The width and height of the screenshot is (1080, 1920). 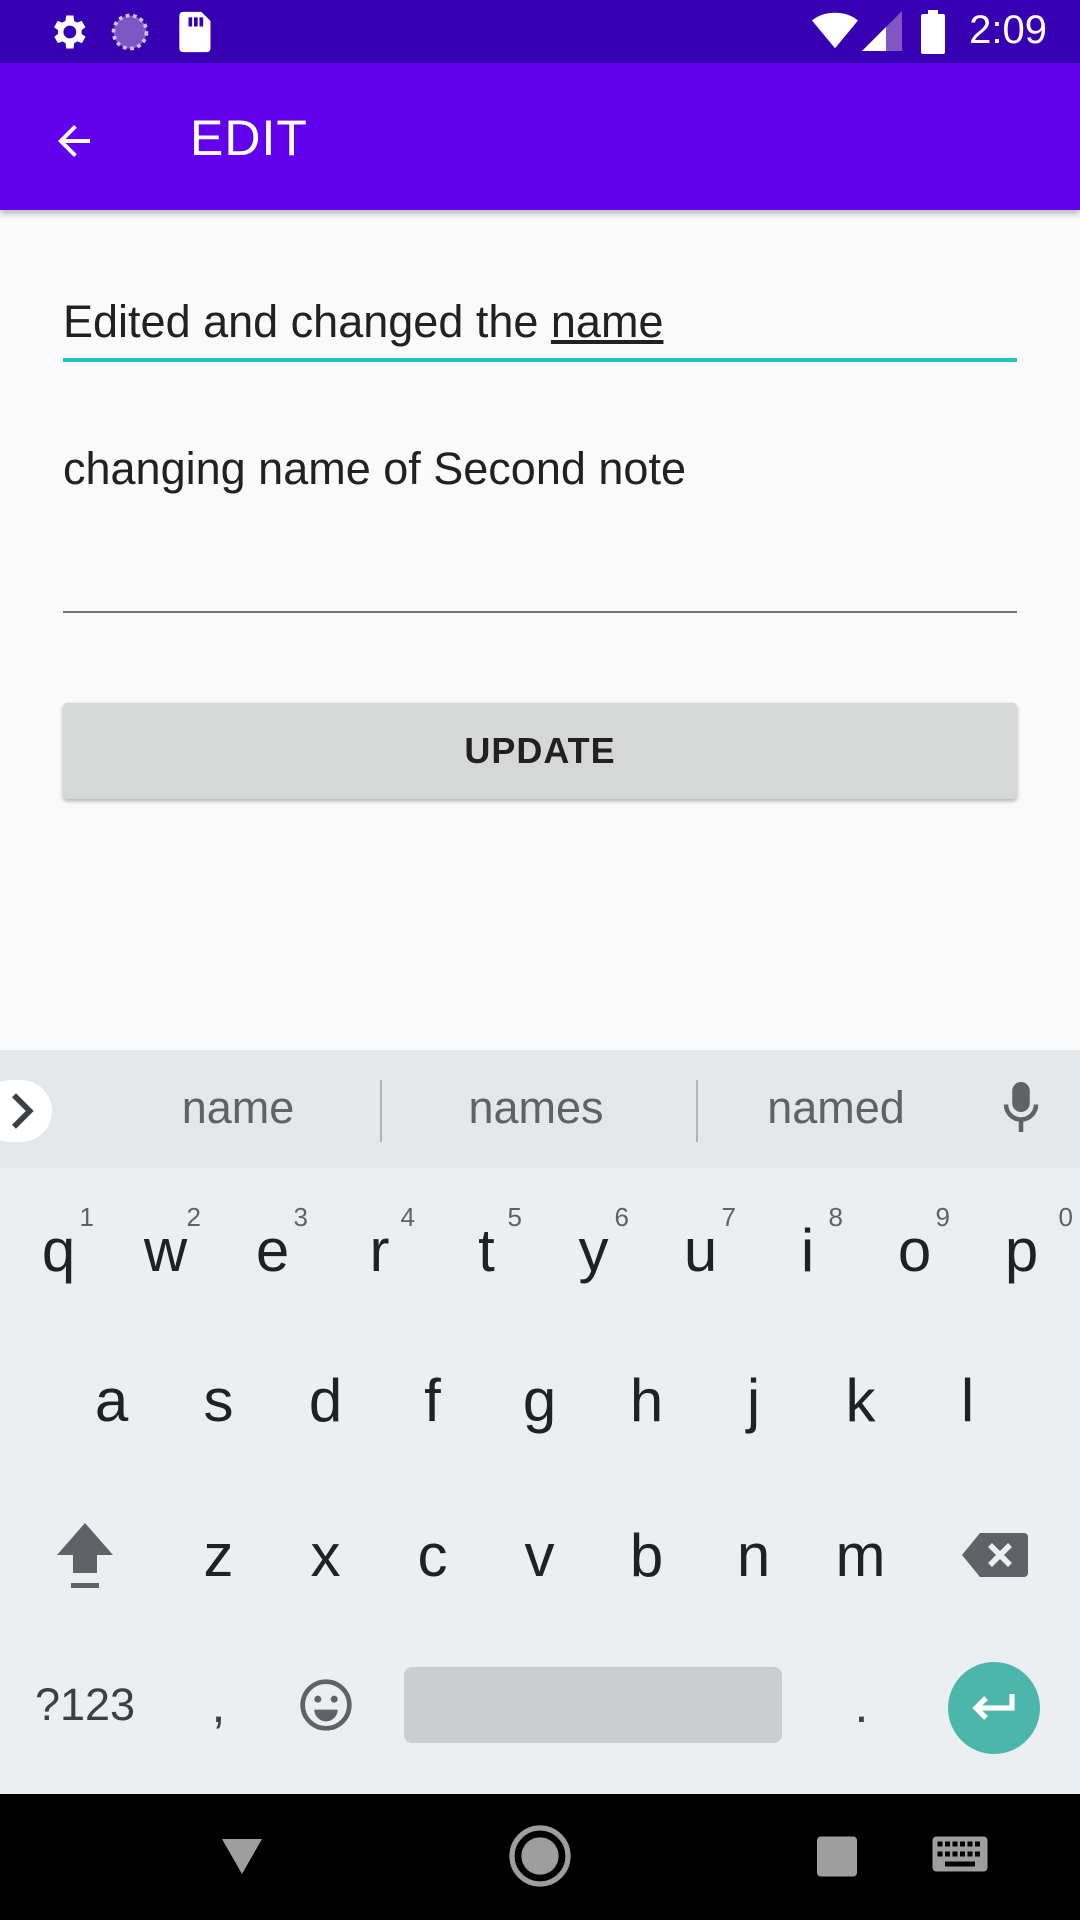 What do you see at coordinates (218, 1555) in the screenshot?
I see `key-z: z` at bounding box center [218, 1555].